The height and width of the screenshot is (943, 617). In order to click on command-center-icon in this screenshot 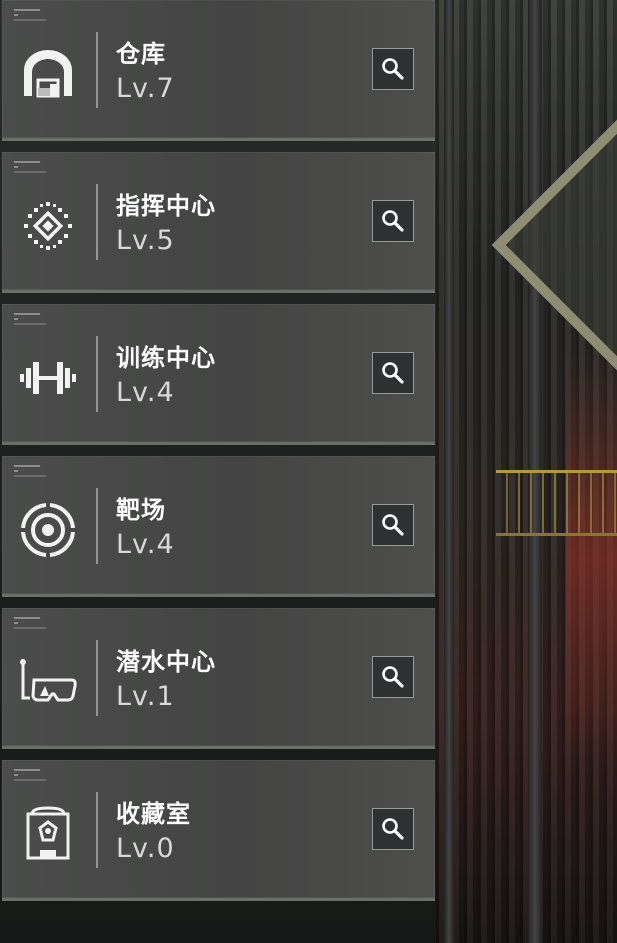, I will do `click(48, 226)`.